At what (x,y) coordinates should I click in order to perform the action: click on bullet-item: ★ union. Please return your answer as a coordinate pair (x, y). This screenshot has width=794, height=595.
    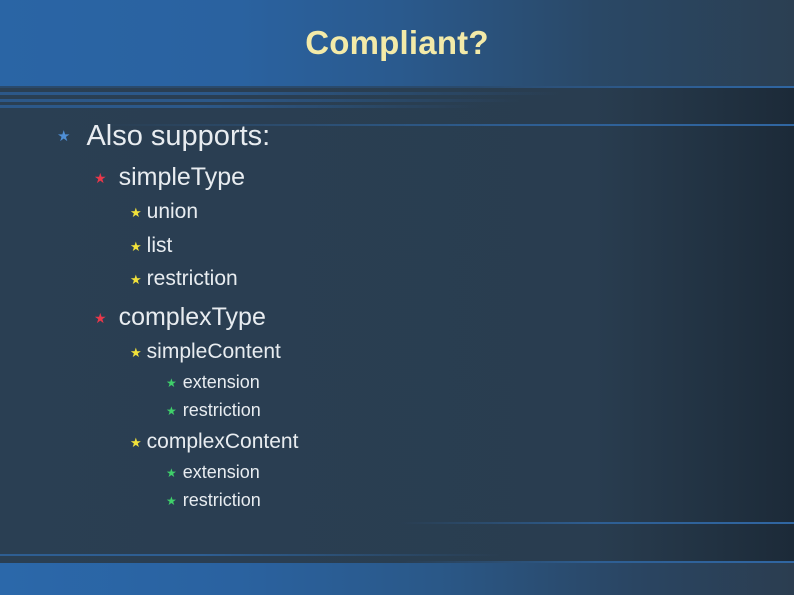
    Looking at the image, I should click on (164, 212).